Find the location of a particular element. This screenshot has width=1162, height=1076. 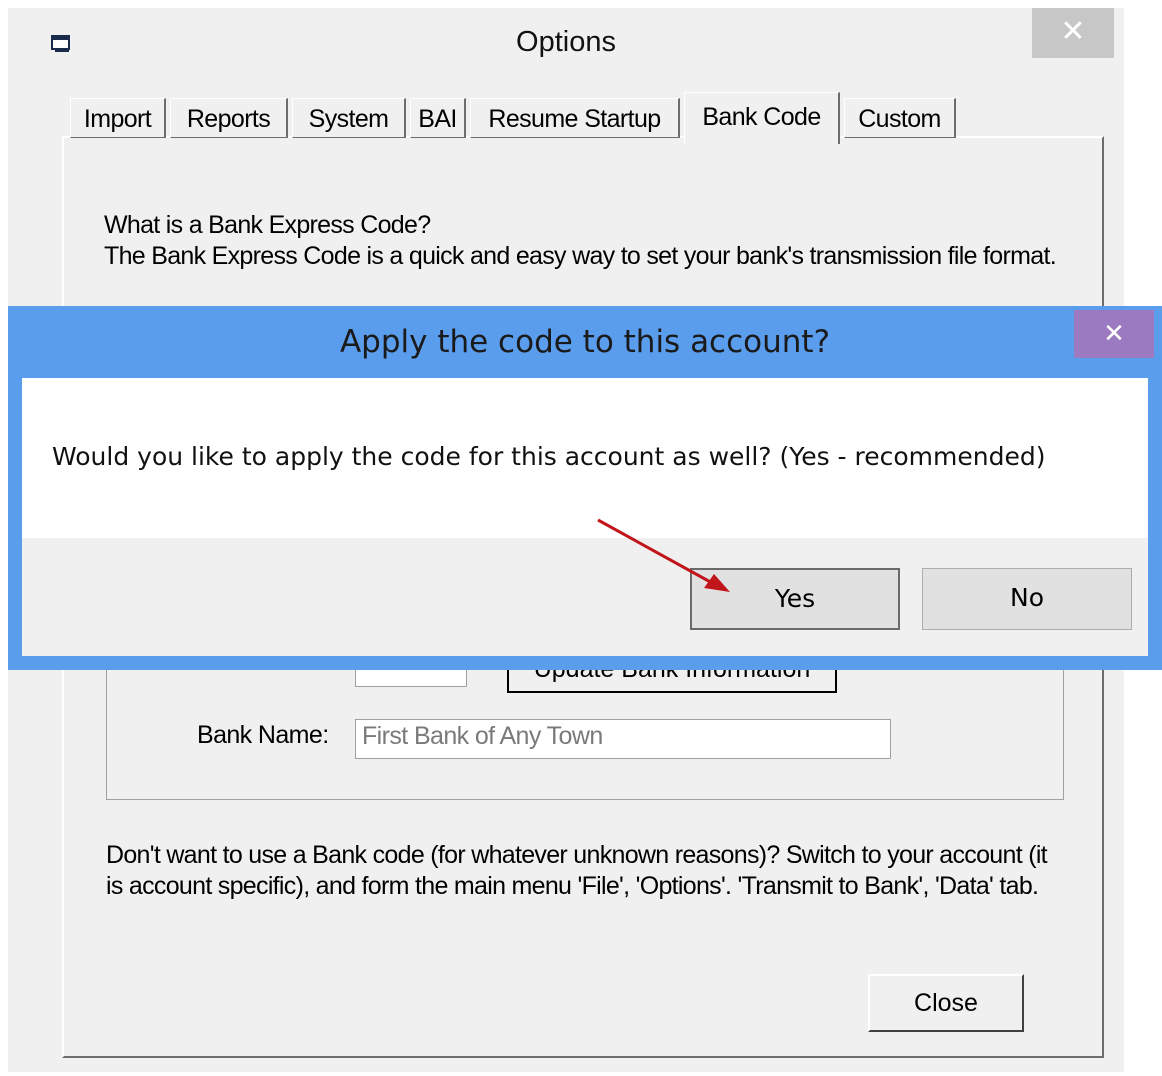

intro-heading: What is a Bank Express Code? is located at coordinates (267, 225).